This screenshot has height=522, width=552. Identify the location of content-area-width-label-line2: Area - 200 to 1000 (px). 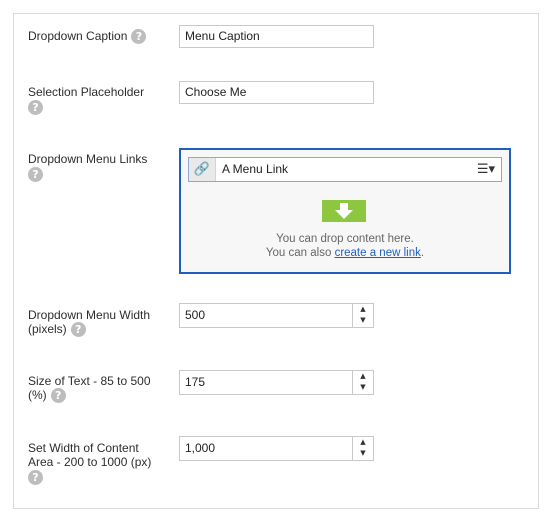
(90, 462).